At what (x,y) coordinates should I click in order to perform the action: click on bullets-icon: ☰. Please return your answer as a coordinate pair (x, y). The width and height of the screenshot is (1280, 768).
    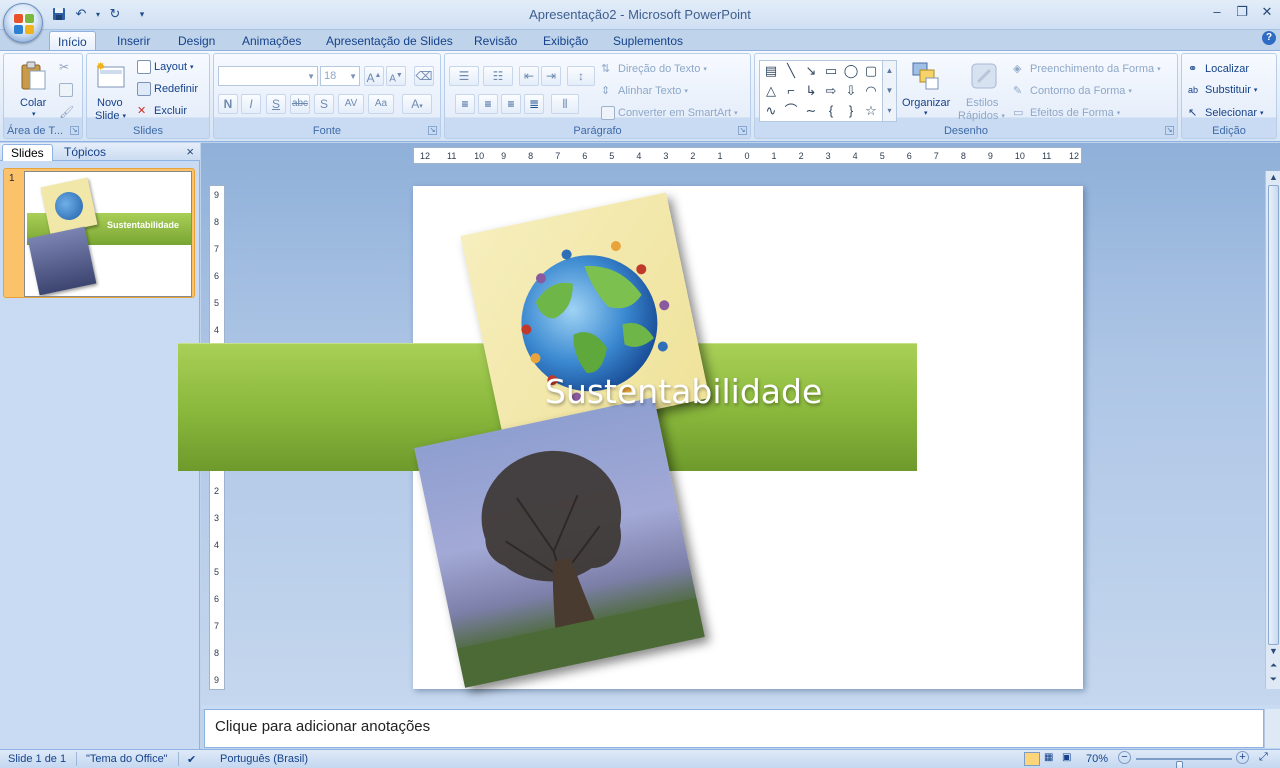
    Looking at the image, I should click on (464, 76).